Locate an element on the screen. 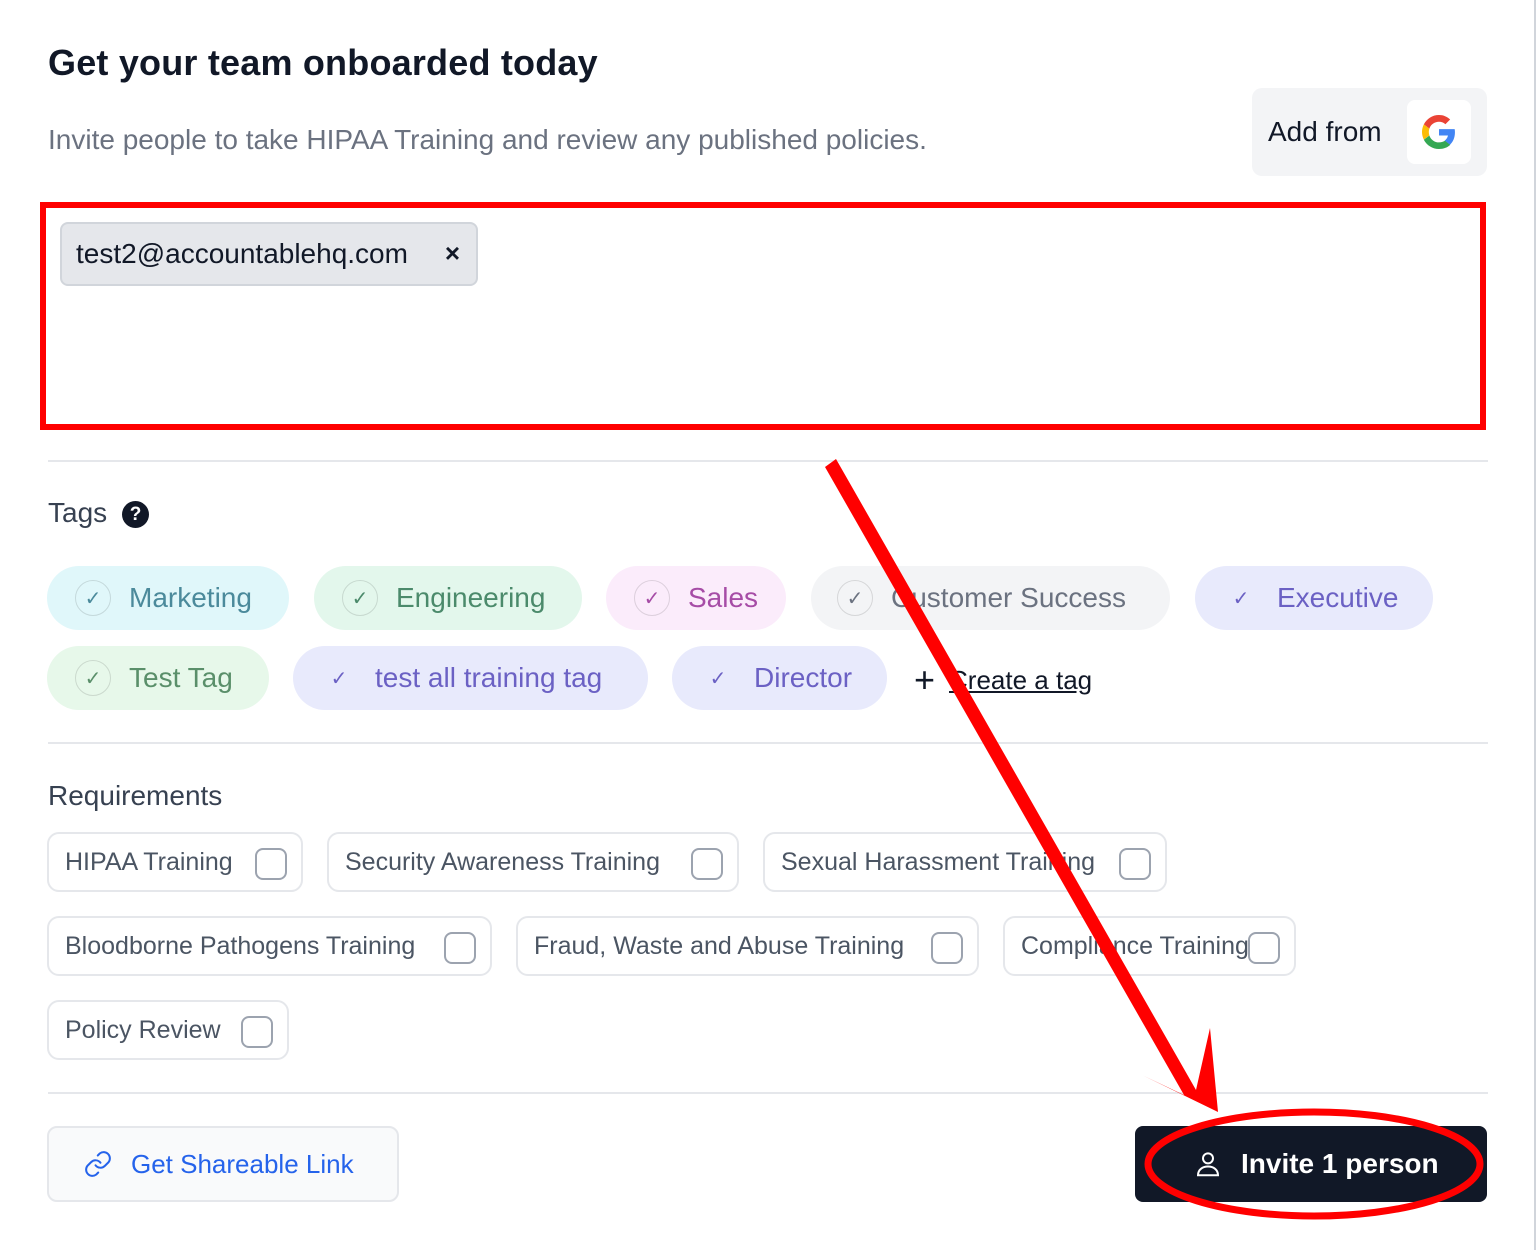 This screenshot has width=1536, height=1250. page-title: Get your team onboarded today is located at coordinates (323, 62).